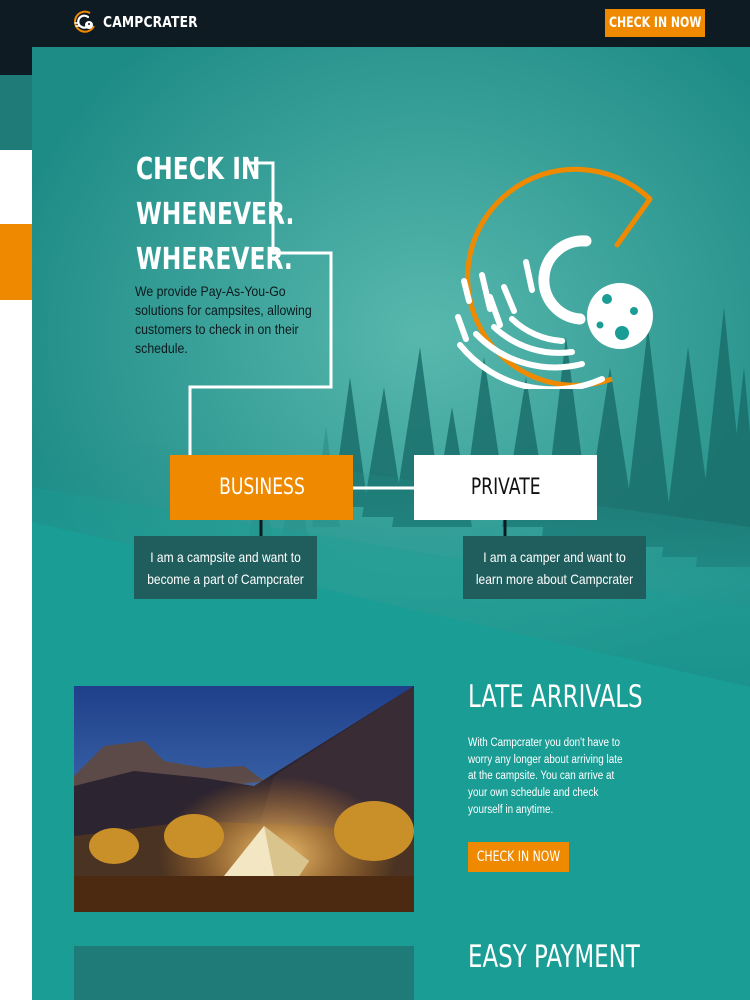  I want to click on hero-title: CHECK IN WHENEVER. WHEREVER., so click(237, 214).